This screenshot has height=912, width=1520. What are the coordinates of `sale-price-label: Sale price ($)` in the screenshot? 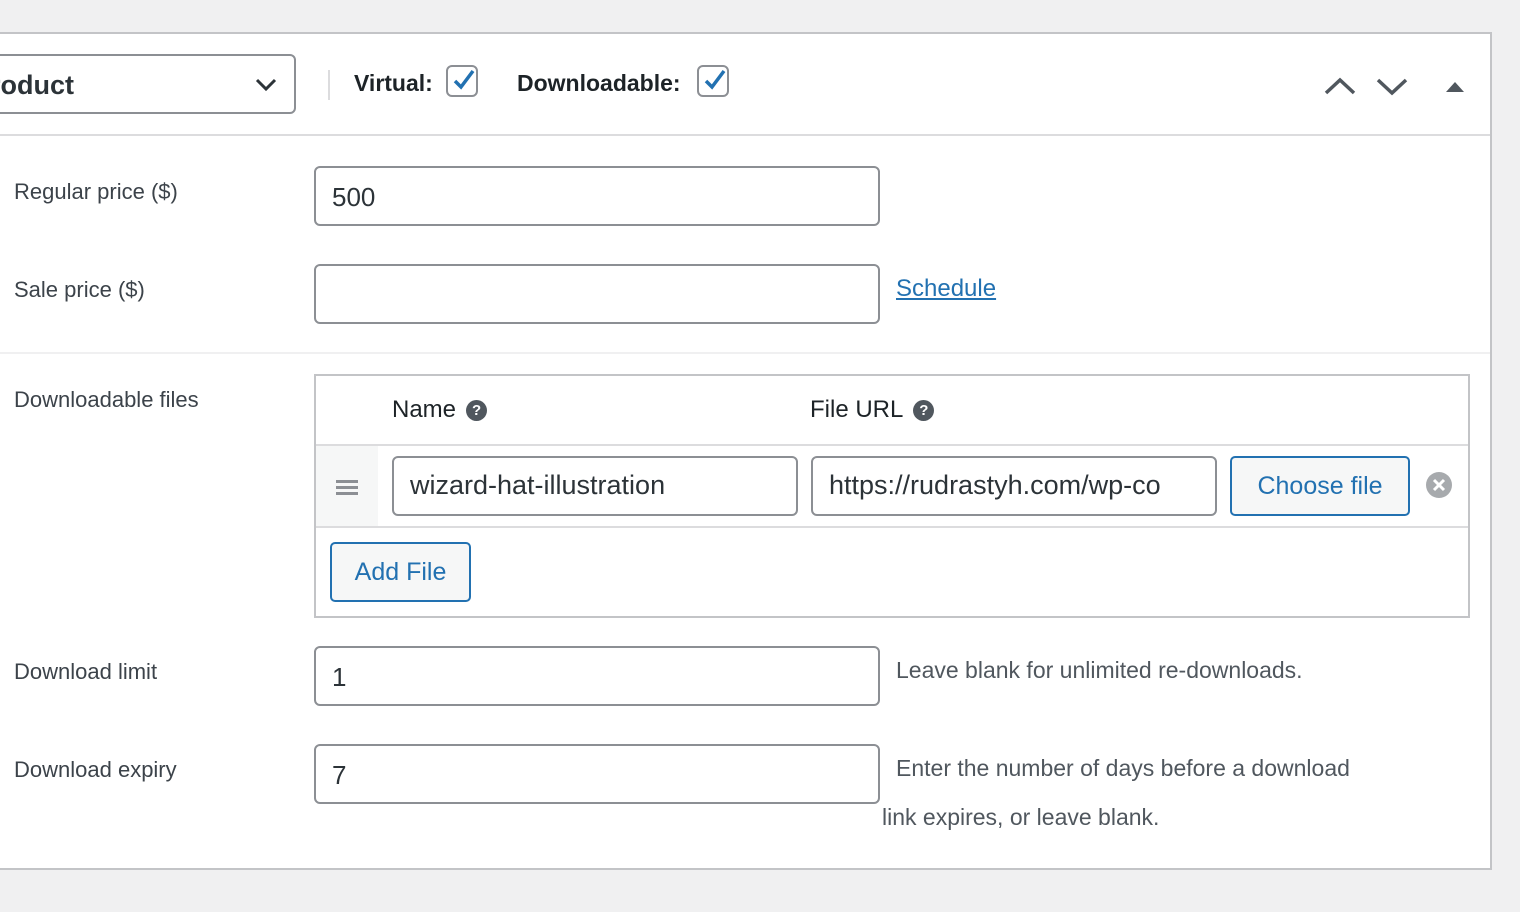 It's located at (79, 289).